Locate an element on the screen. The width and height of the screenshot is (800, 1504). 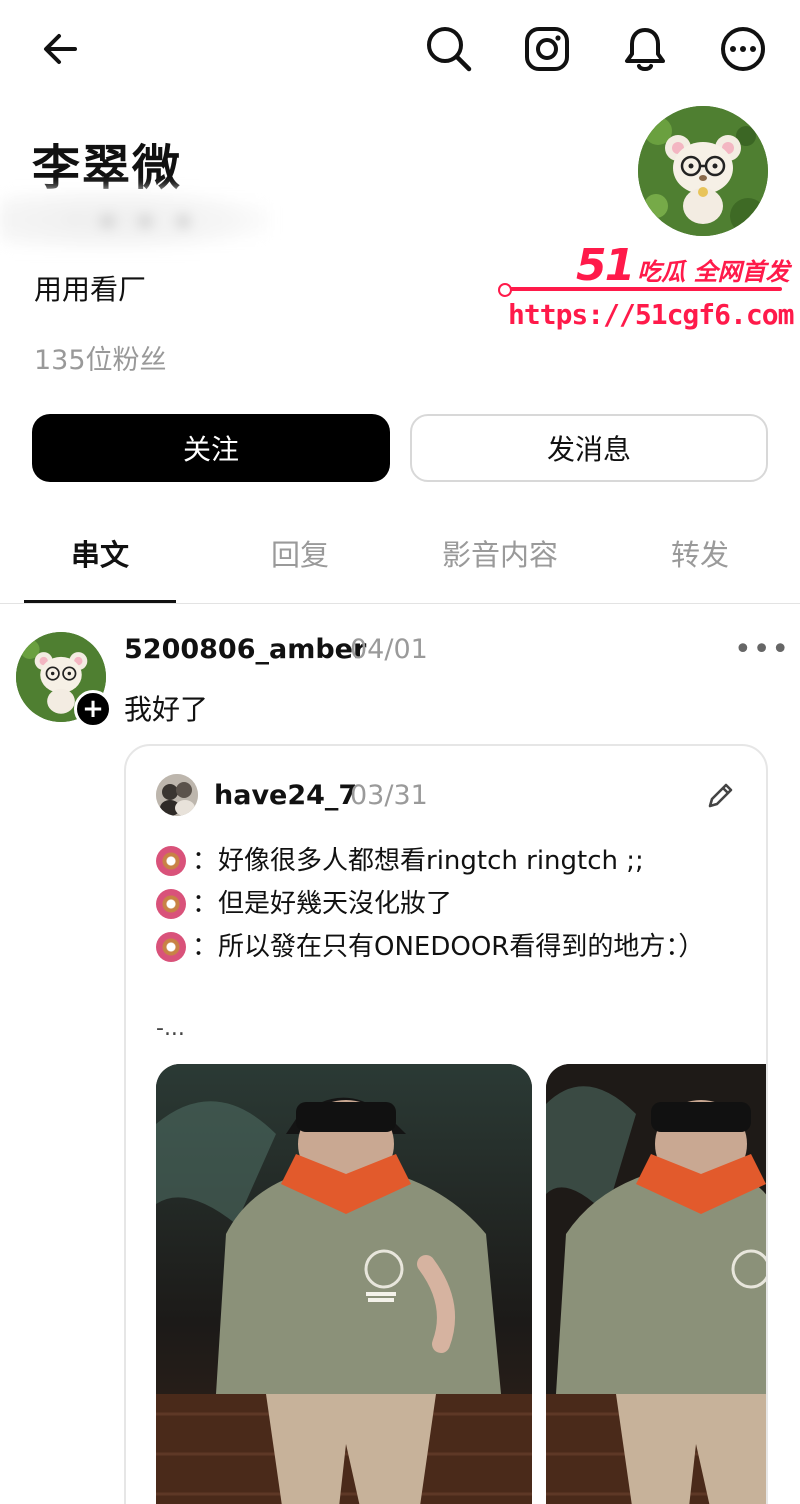
quoted-username: have24_7 is located at coordinates (285, 795).